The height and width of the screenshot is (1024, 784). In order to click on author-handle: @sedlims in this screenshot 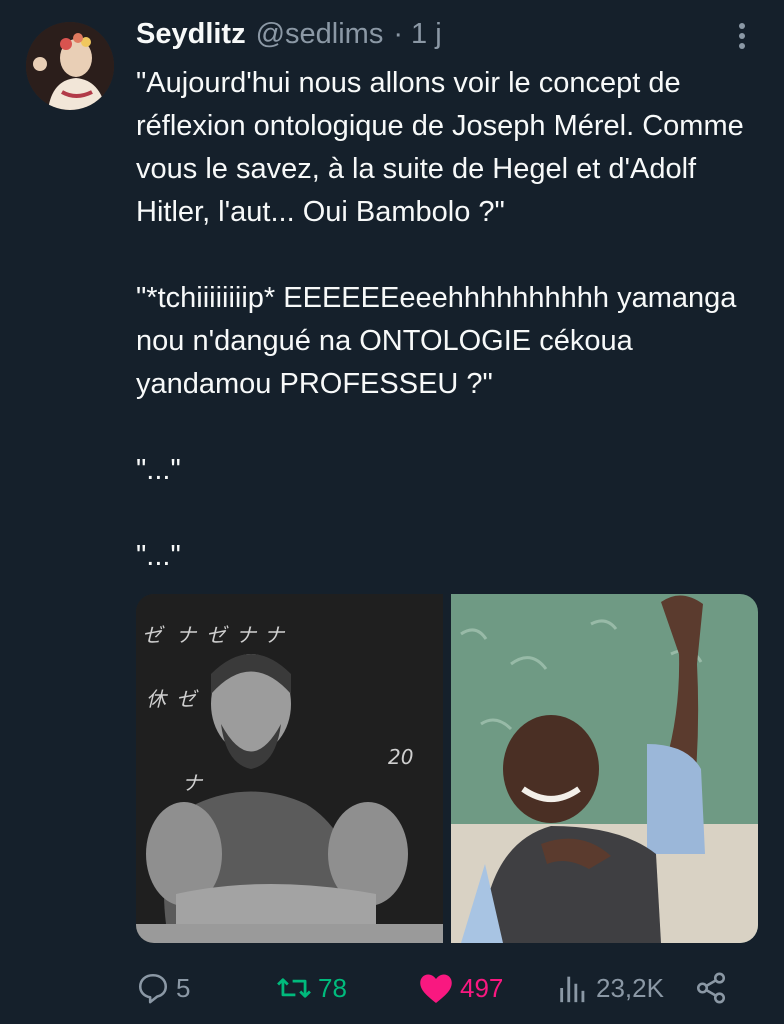, I will do `click(320, 34)`.